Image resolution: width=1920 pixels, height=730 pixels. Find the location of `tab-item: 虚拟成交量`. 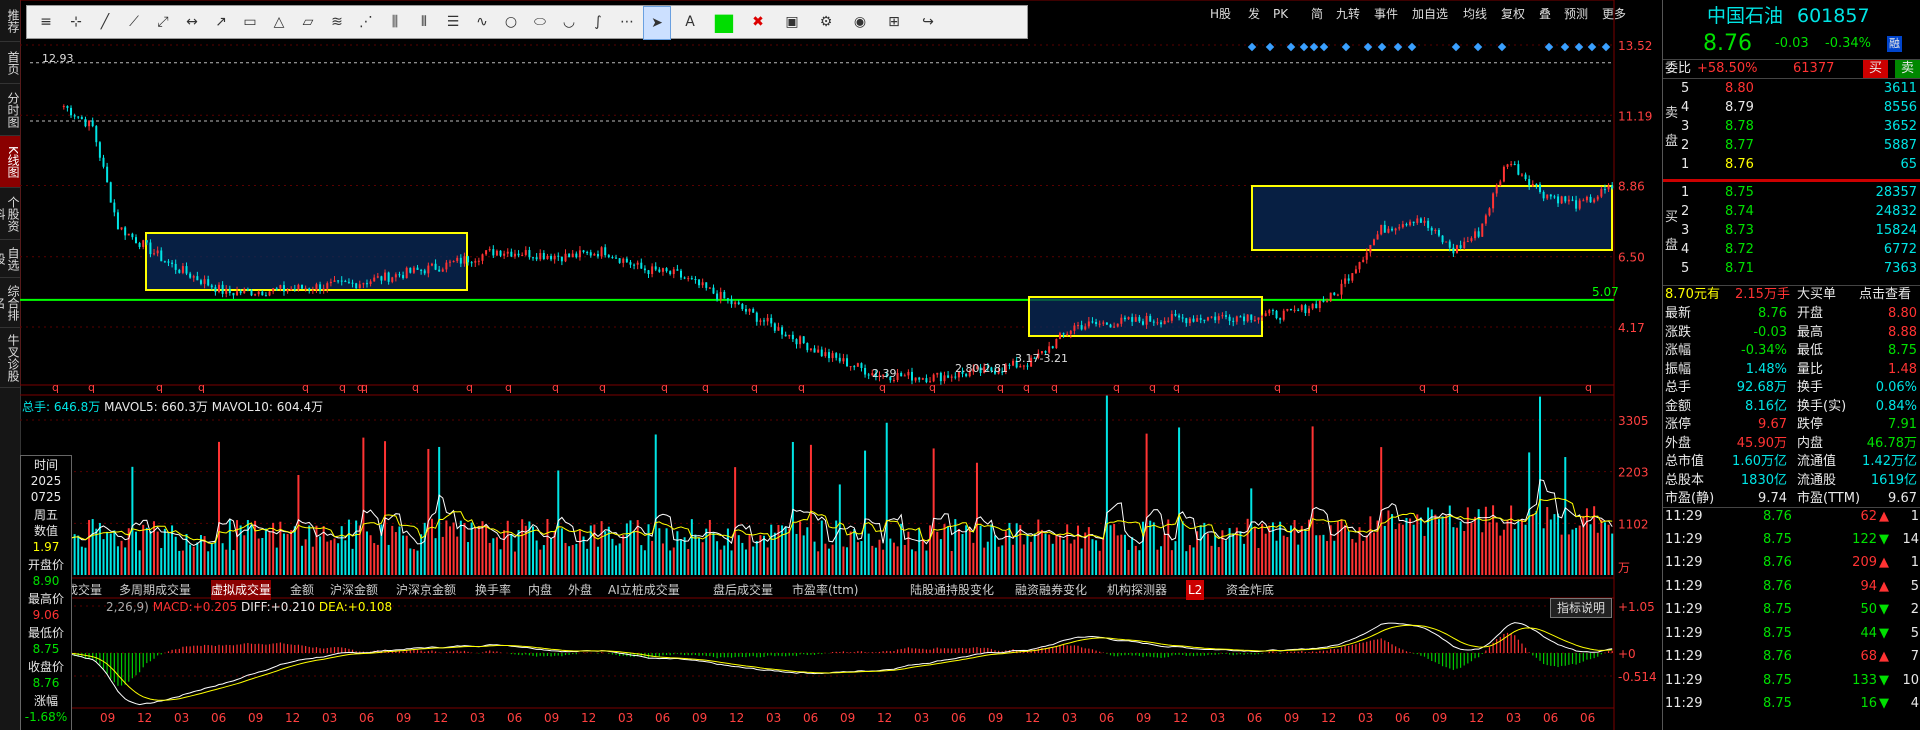

tab-item: 虚拟成交量 is located at coordinates (241, 590).